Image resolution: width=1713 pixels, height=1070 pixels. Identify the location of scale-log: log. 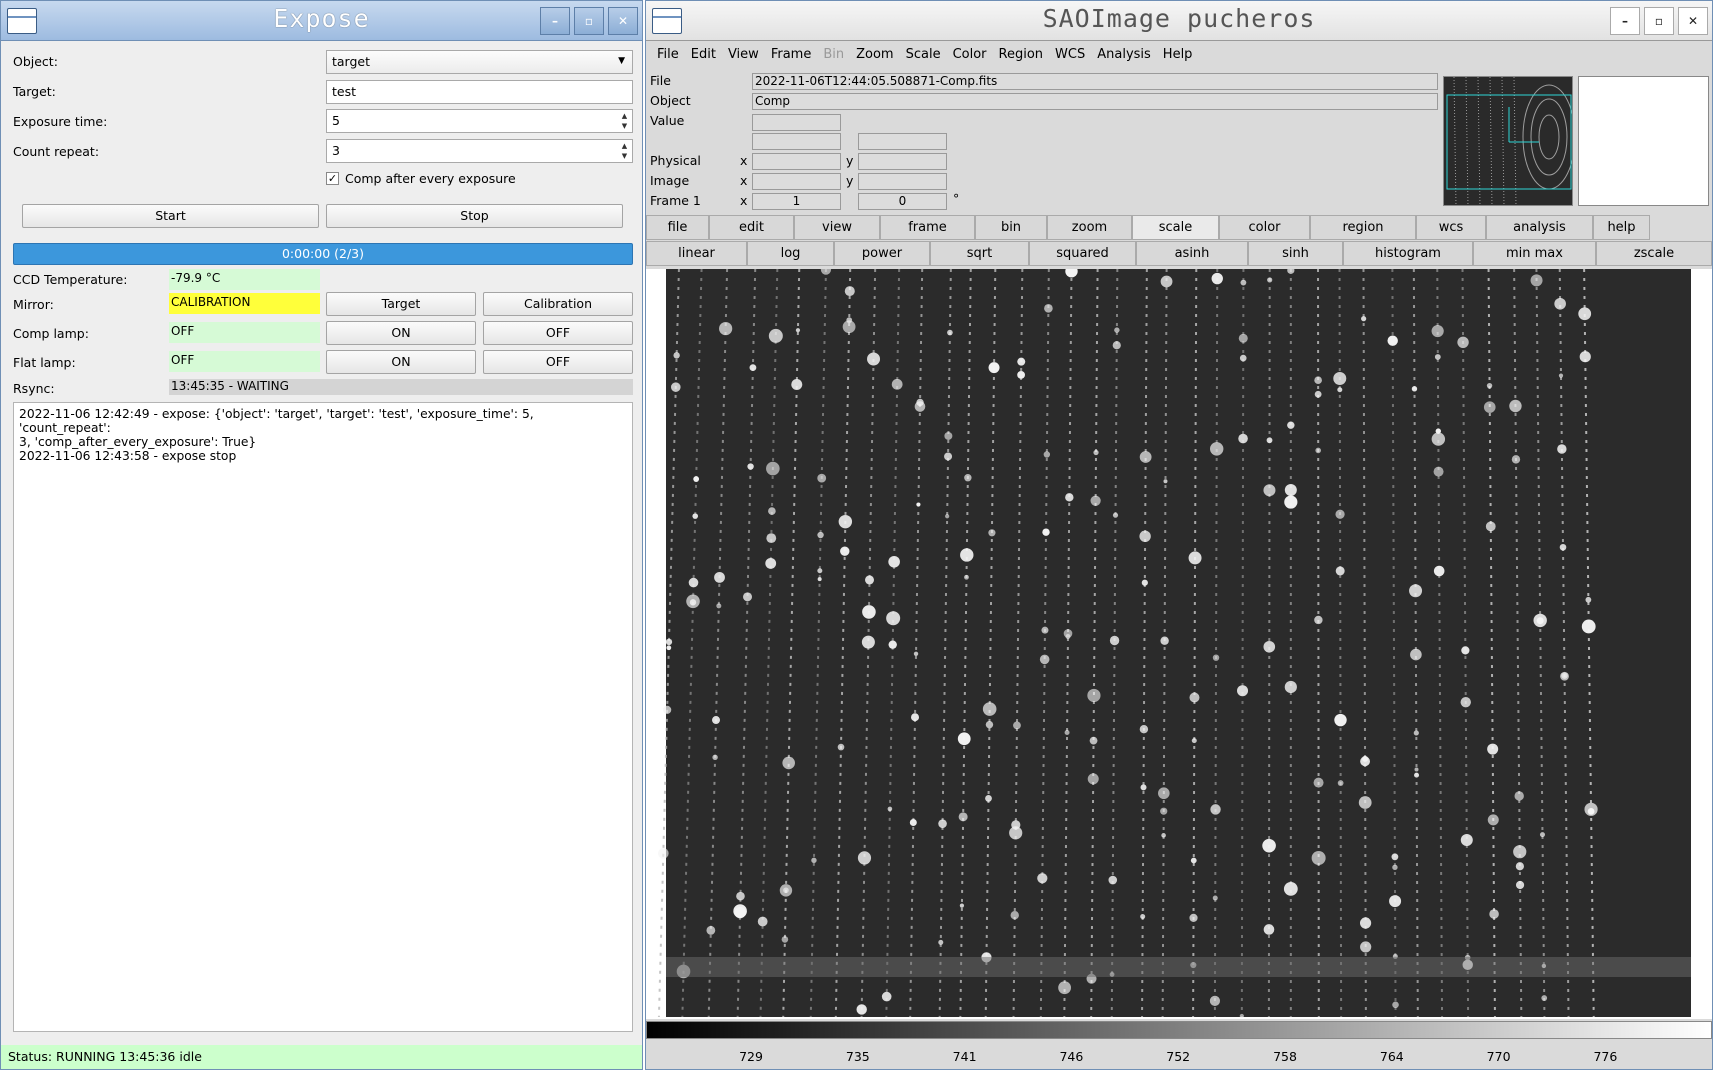
(790, 253).